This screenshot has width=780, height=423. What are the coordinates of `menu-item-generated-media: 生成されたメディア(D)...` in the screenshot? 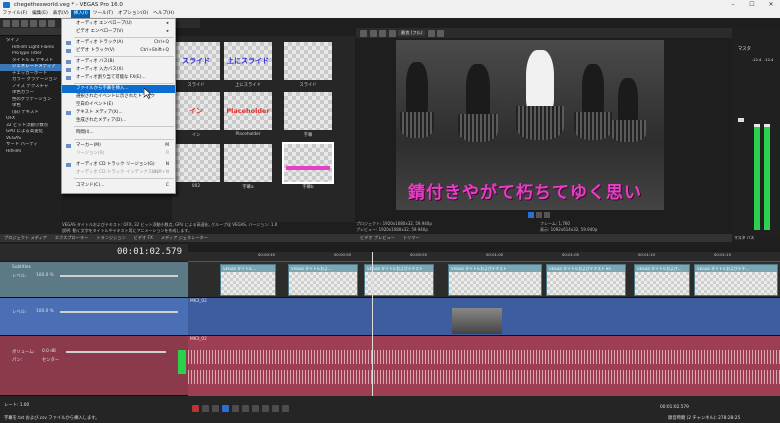 It's located at (118, 121).